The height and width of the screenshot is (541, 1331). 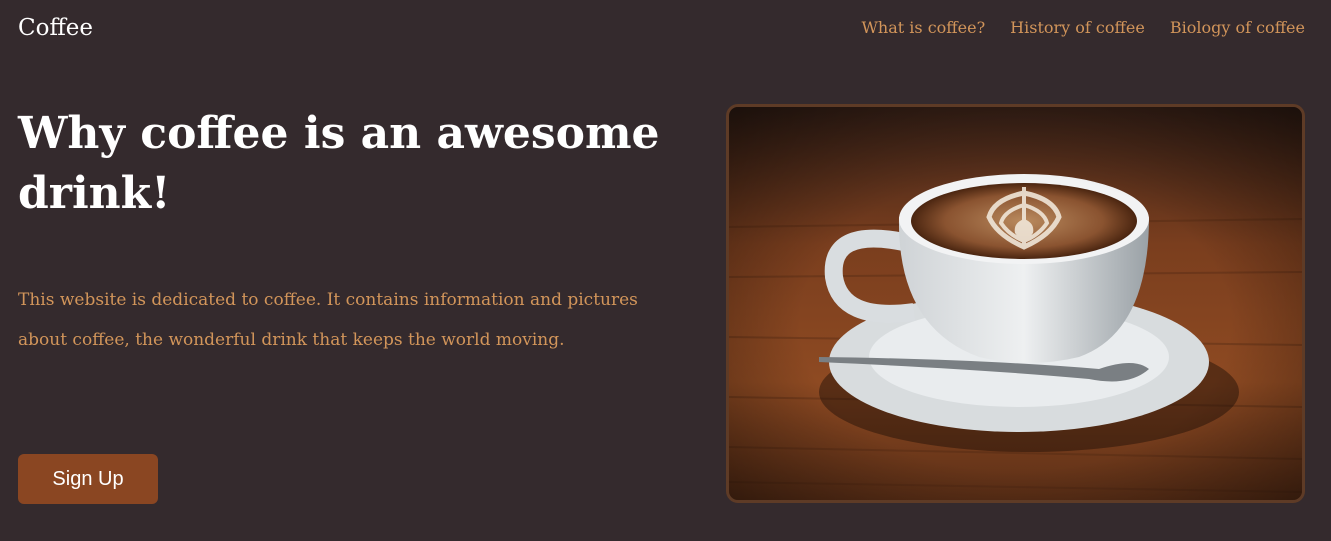 I want to click on site-logo: Coffee, so click(x=55, y=28).